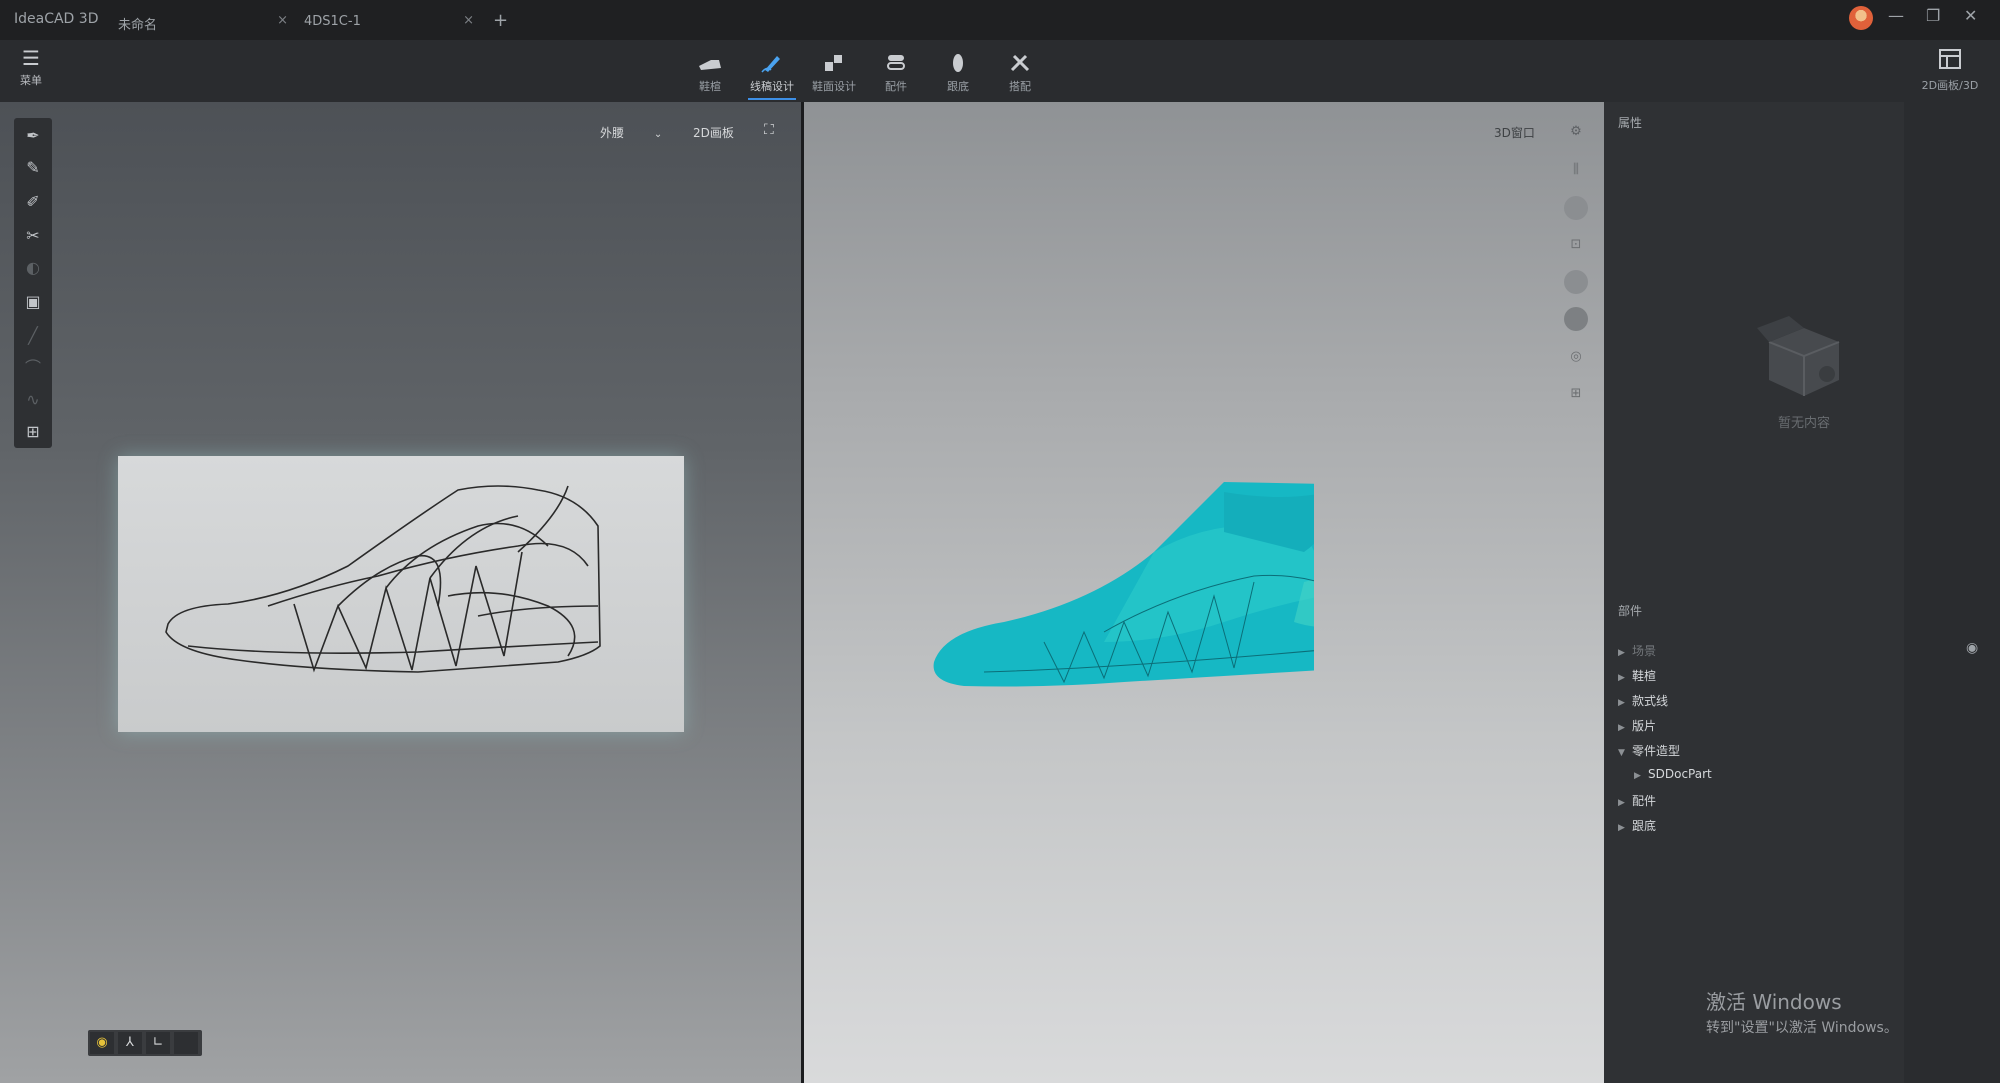  I want to click on tool-label: 线稿设计, so click(772, 86).